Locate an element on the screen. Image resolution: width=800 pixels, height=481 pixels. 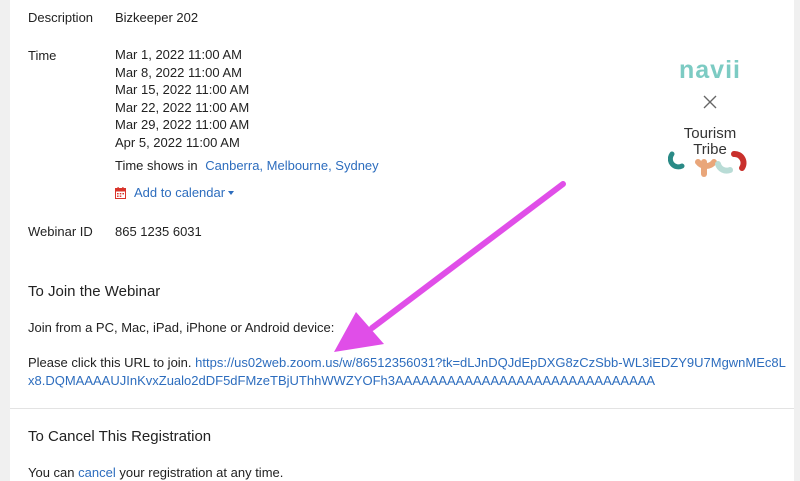
annotation-arrow-icon is located at coordinates (450, 266).